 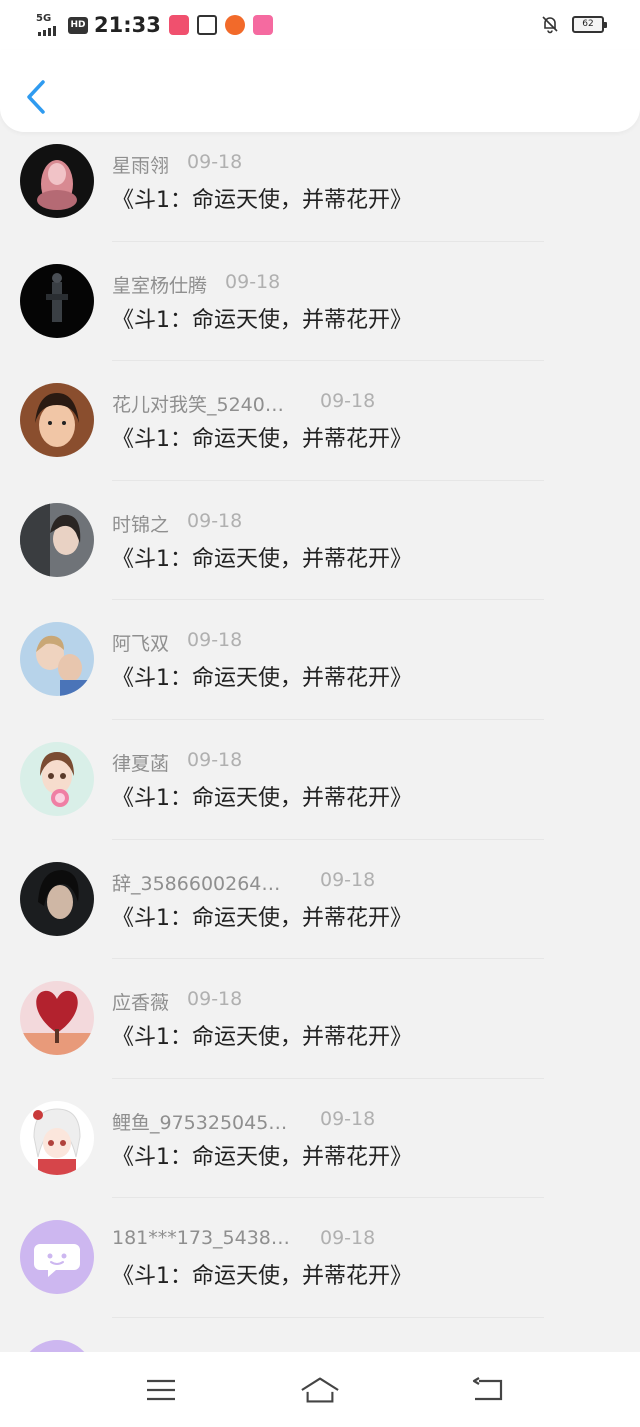 I want to click on signal-icon, so click(x=47, y=31).